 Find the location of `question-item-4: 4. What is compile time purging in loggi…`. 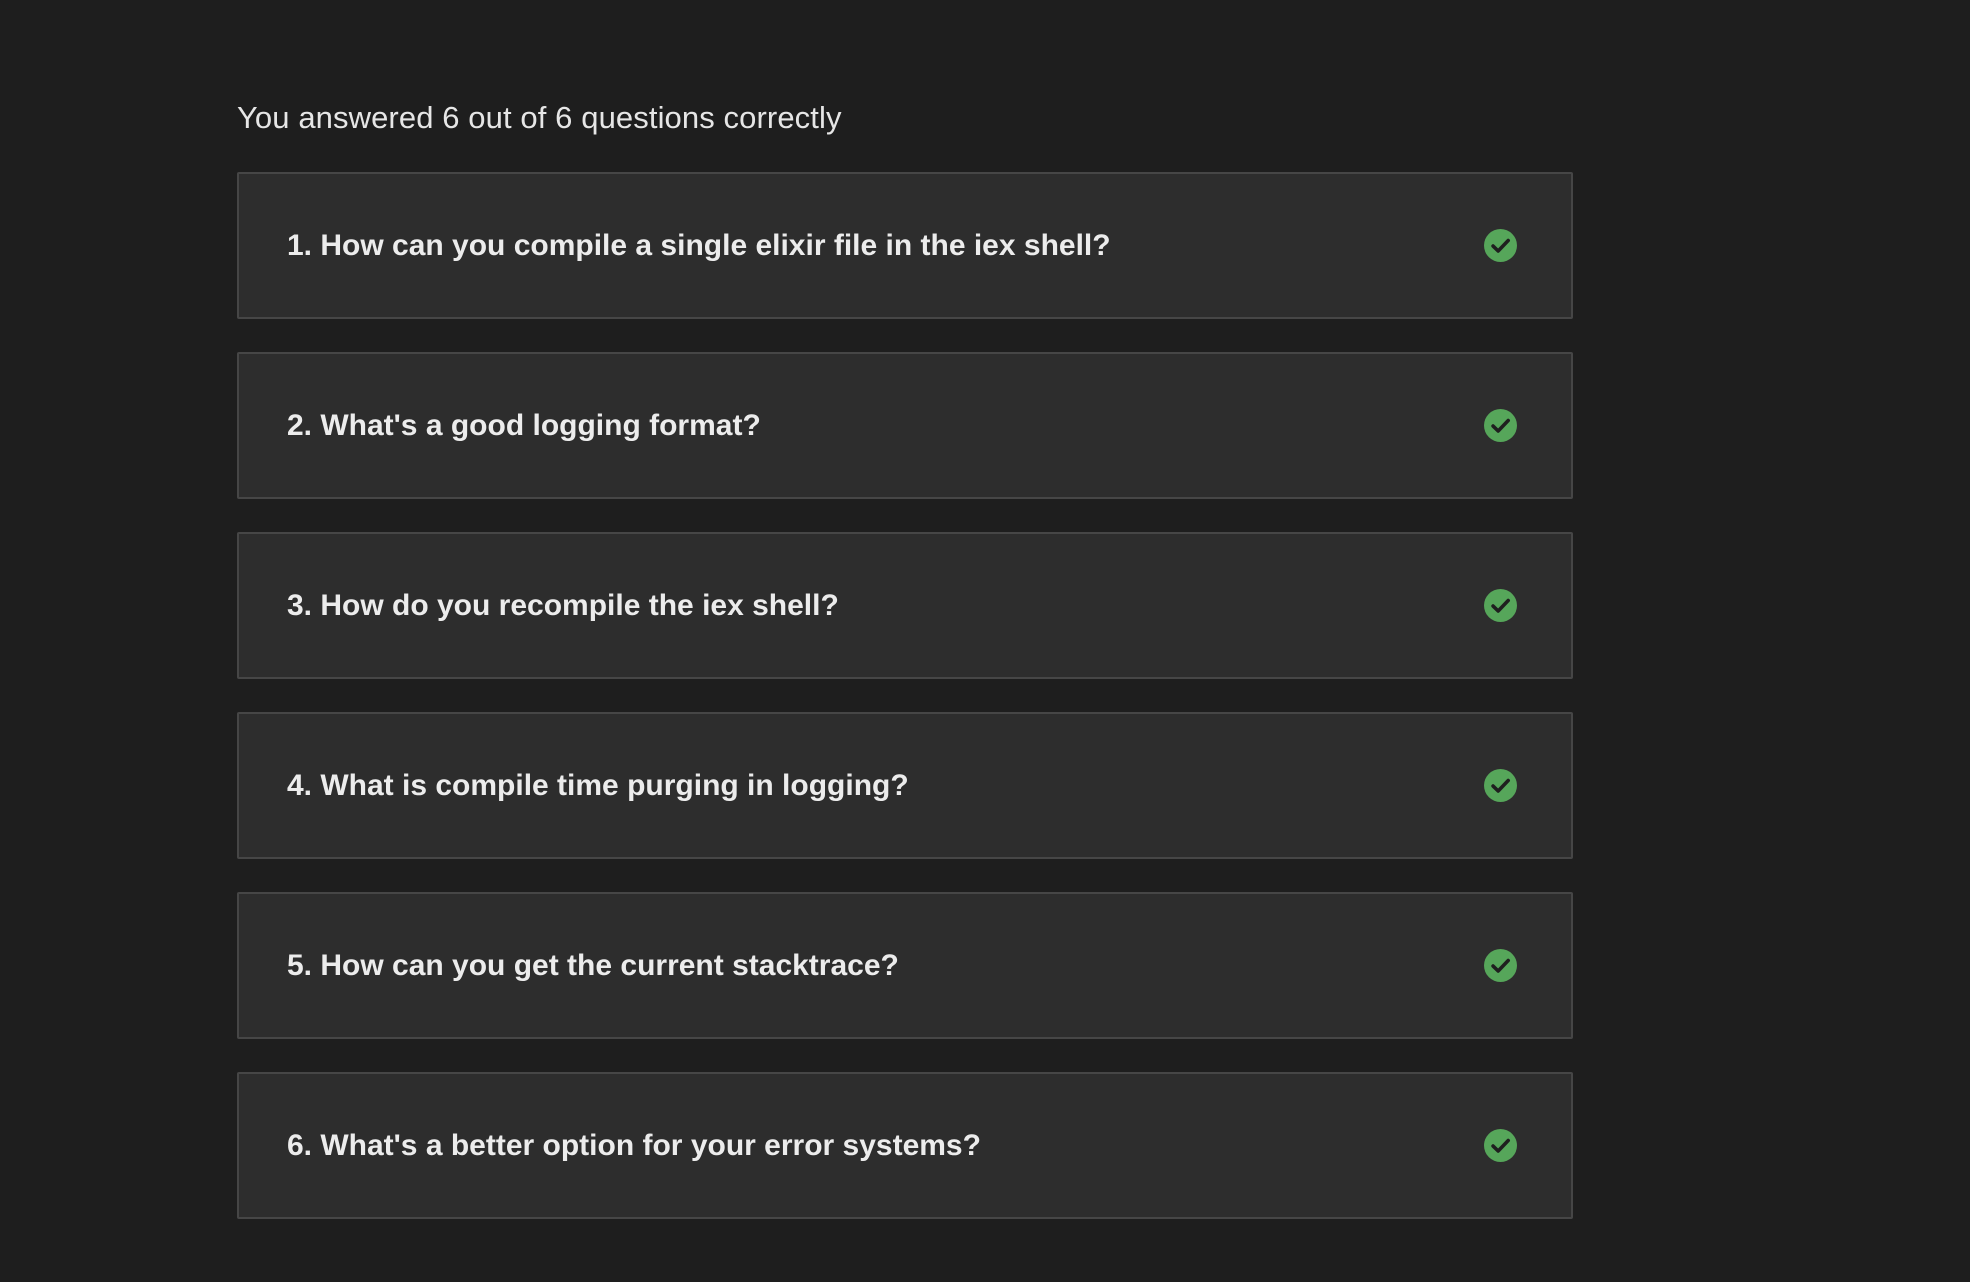

question-item-4: 4. What is compile time purging in loggi… is located at coordinates (905, 785).